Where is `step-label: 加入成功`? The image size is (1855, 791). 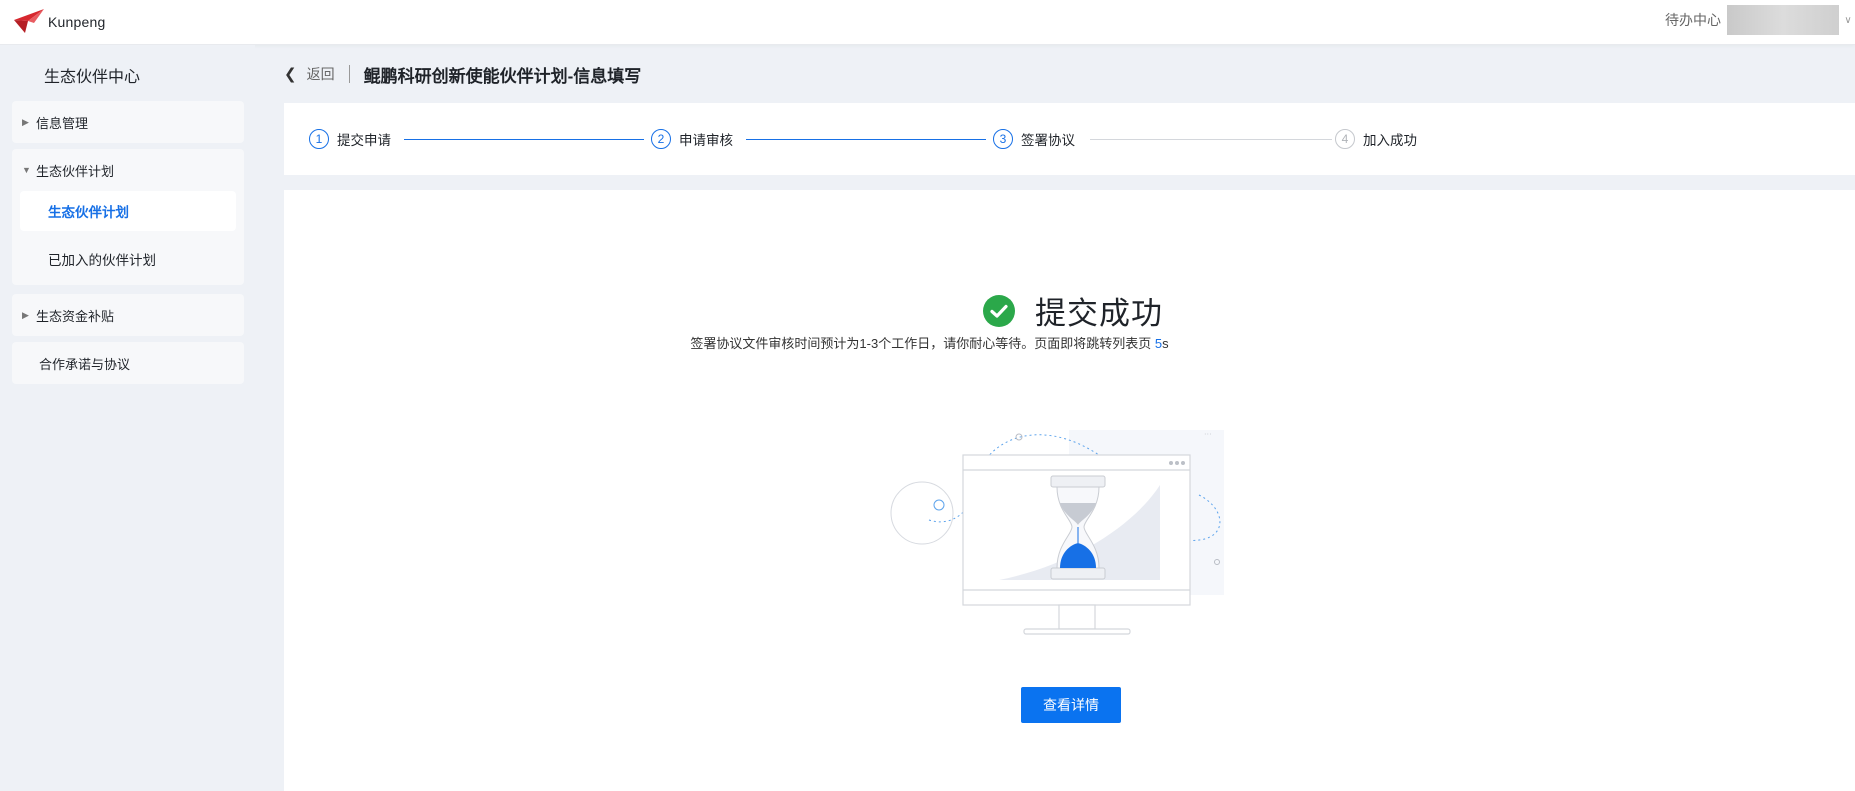 step-label: 加入成功 is located at coordinates (1390, 140).